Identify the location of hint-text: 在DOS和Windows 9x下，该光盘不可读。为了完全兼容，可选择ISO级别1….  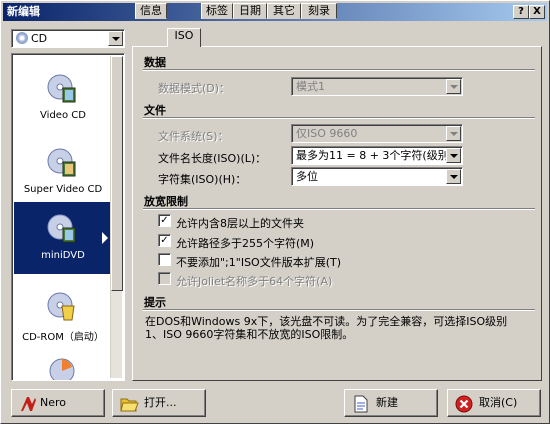
(326, 328).